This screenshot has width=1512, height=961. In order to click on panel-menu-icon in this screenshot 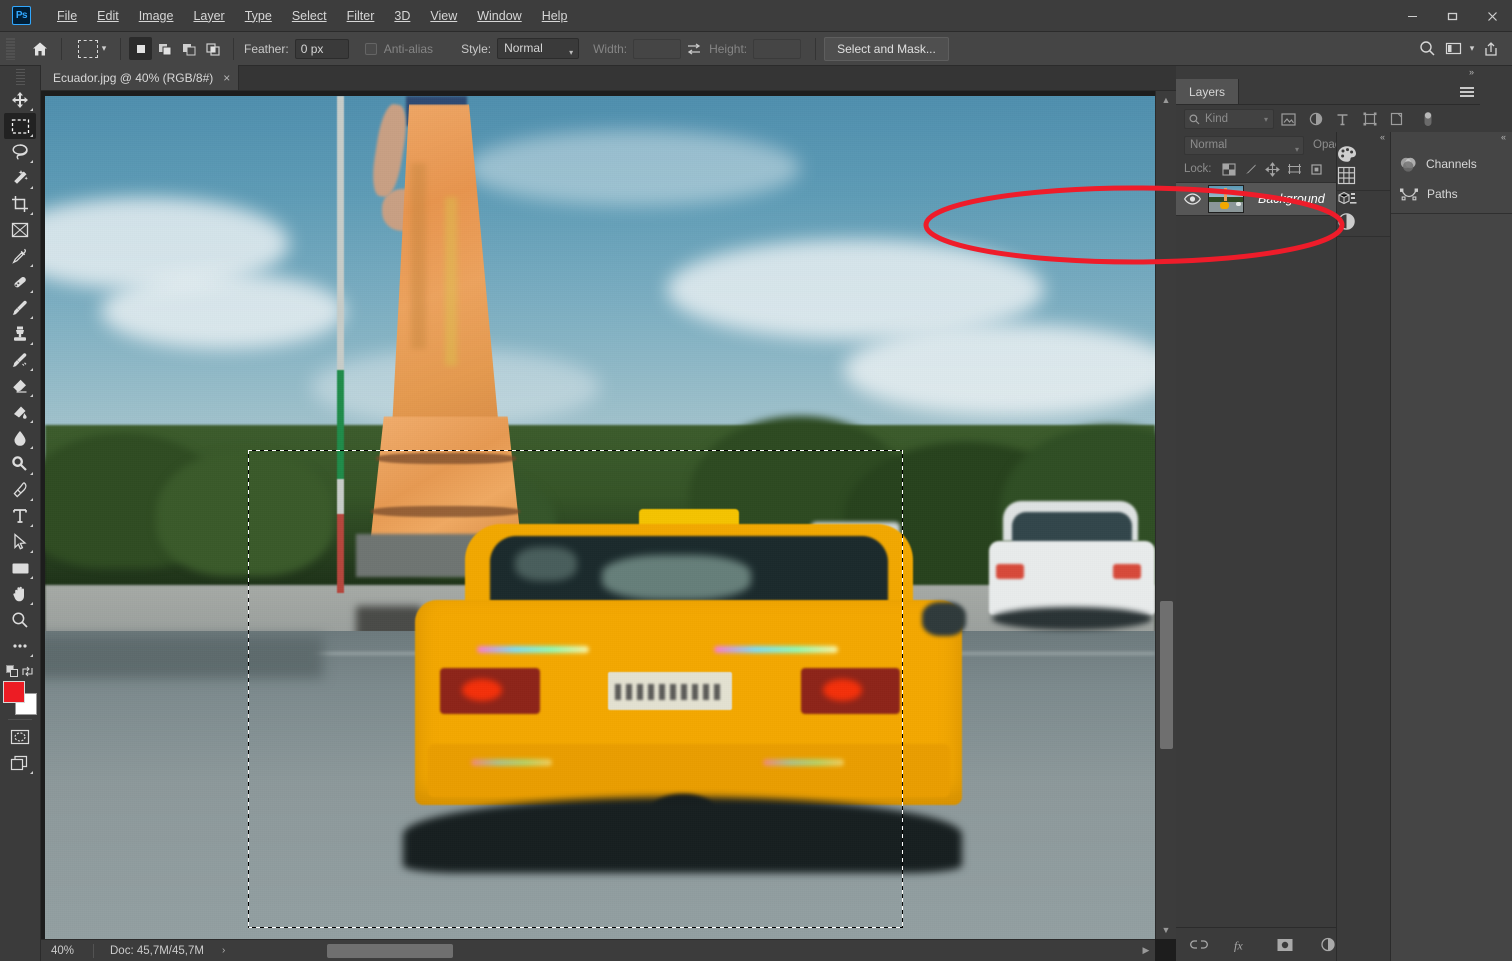, I will do `click(1467, 91)`.